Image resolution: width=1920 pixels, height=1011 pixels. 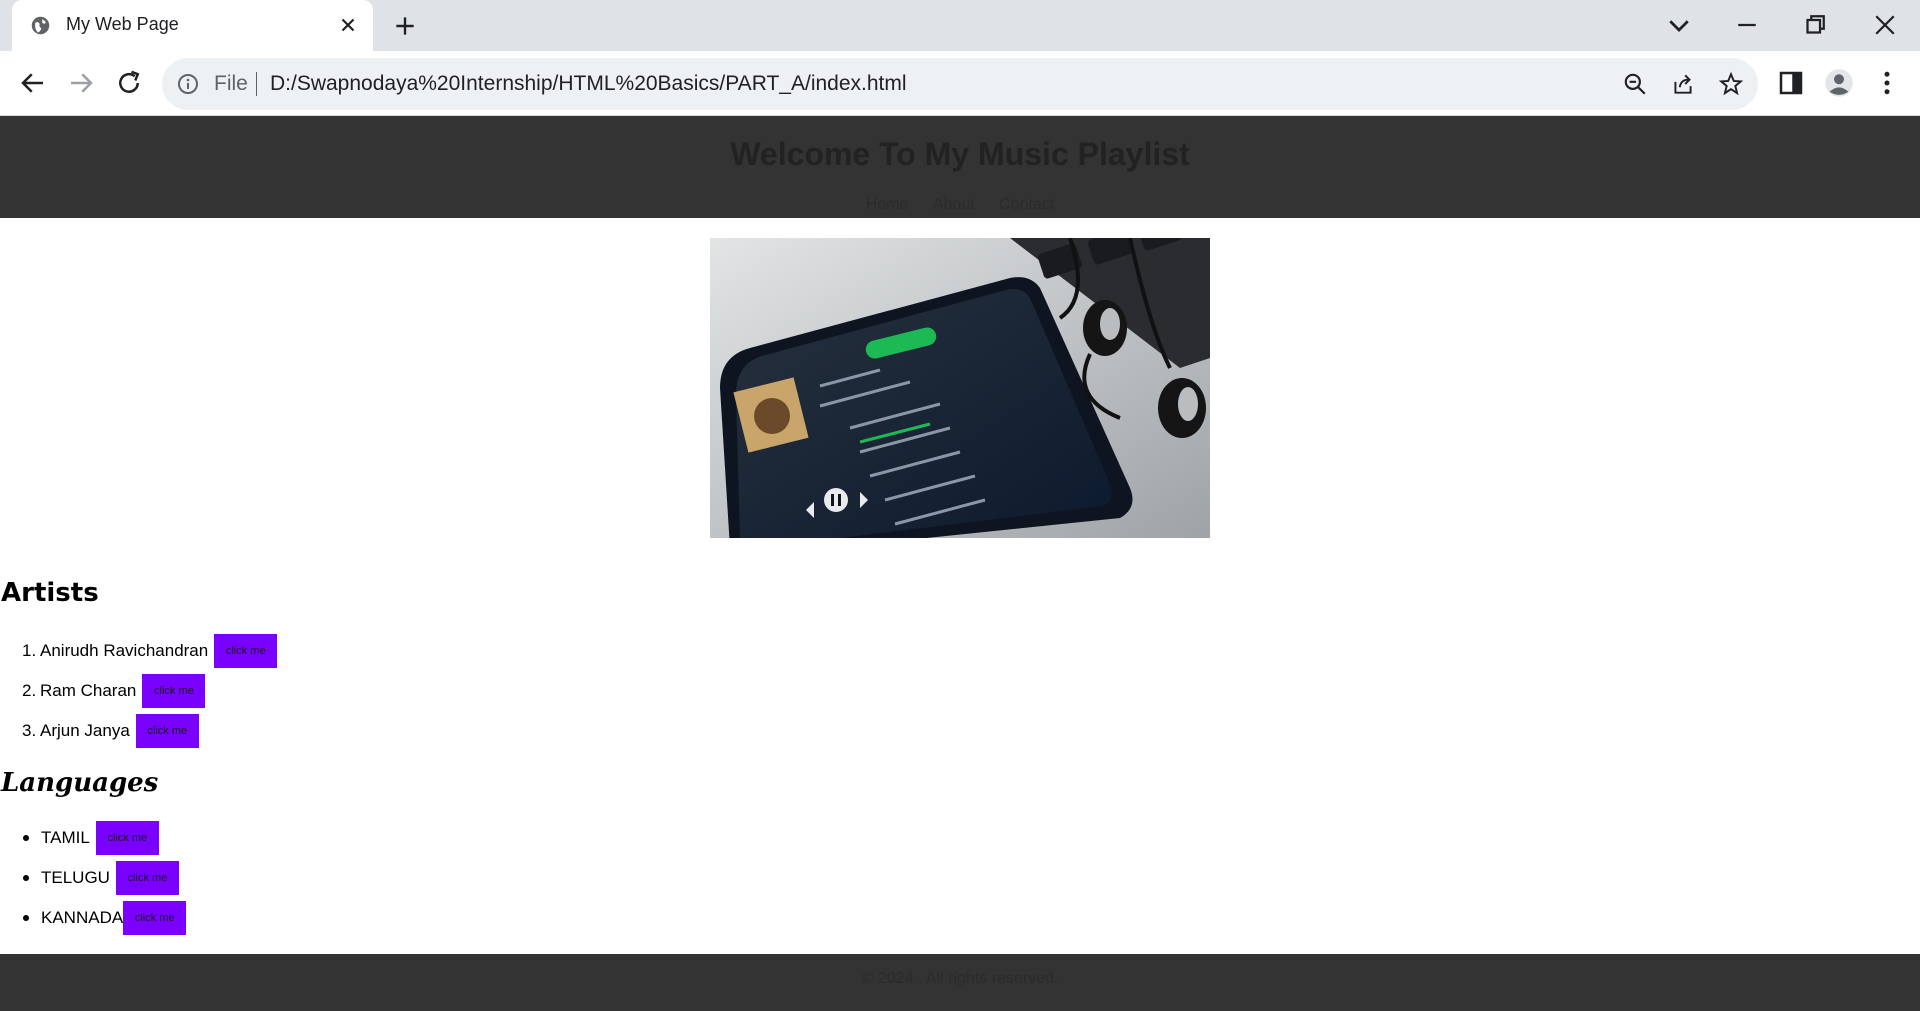 What do you see at coordinates (80, 783) in the screenshot?
I see `languages-heading: Languages` at bounding box center [80, 783].